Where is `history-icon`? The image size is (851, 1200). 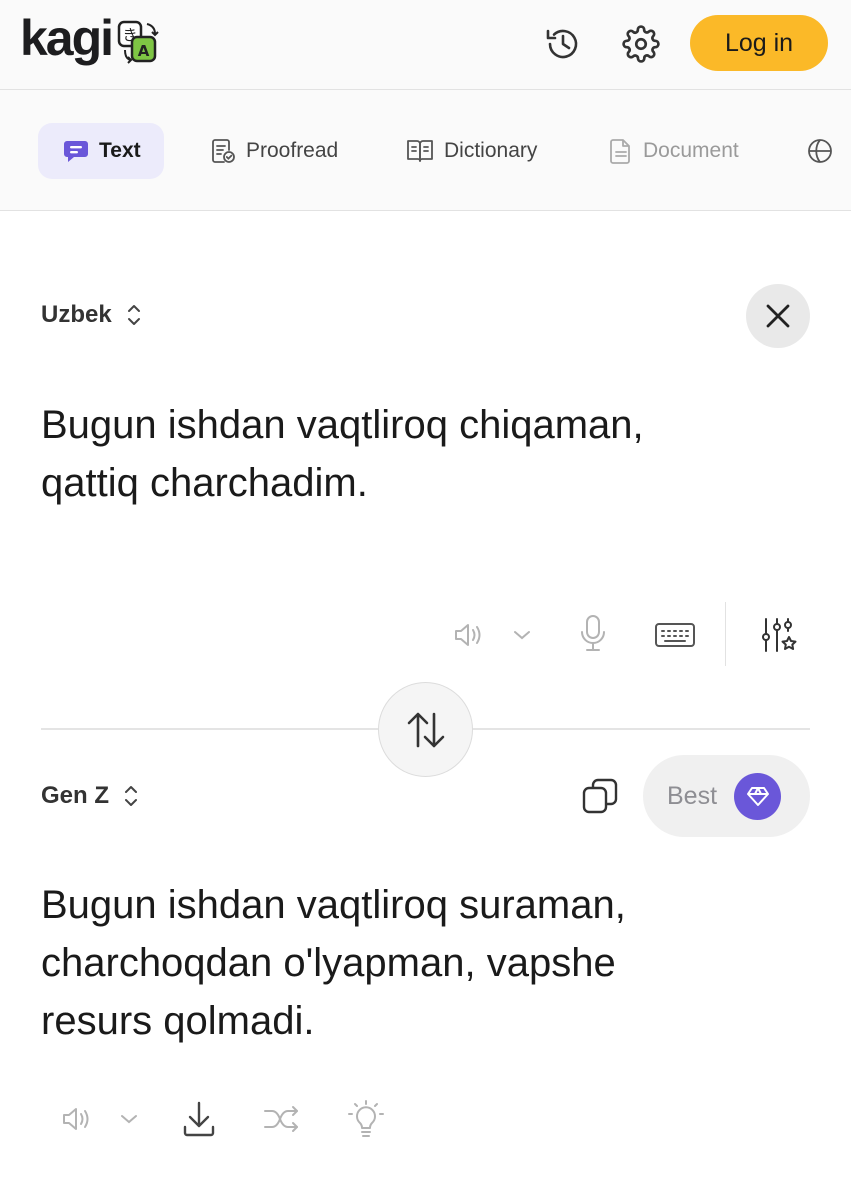 history-icon is located at coordinates (563, 44).